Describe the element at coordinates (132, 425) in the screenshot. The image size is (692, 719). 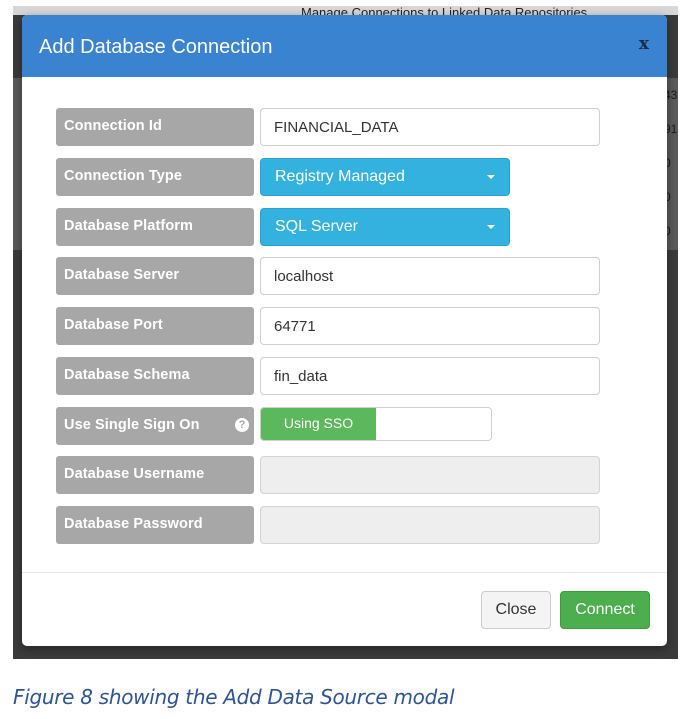
I see `use-sso-label-text: Use Single Sign On` at that location.